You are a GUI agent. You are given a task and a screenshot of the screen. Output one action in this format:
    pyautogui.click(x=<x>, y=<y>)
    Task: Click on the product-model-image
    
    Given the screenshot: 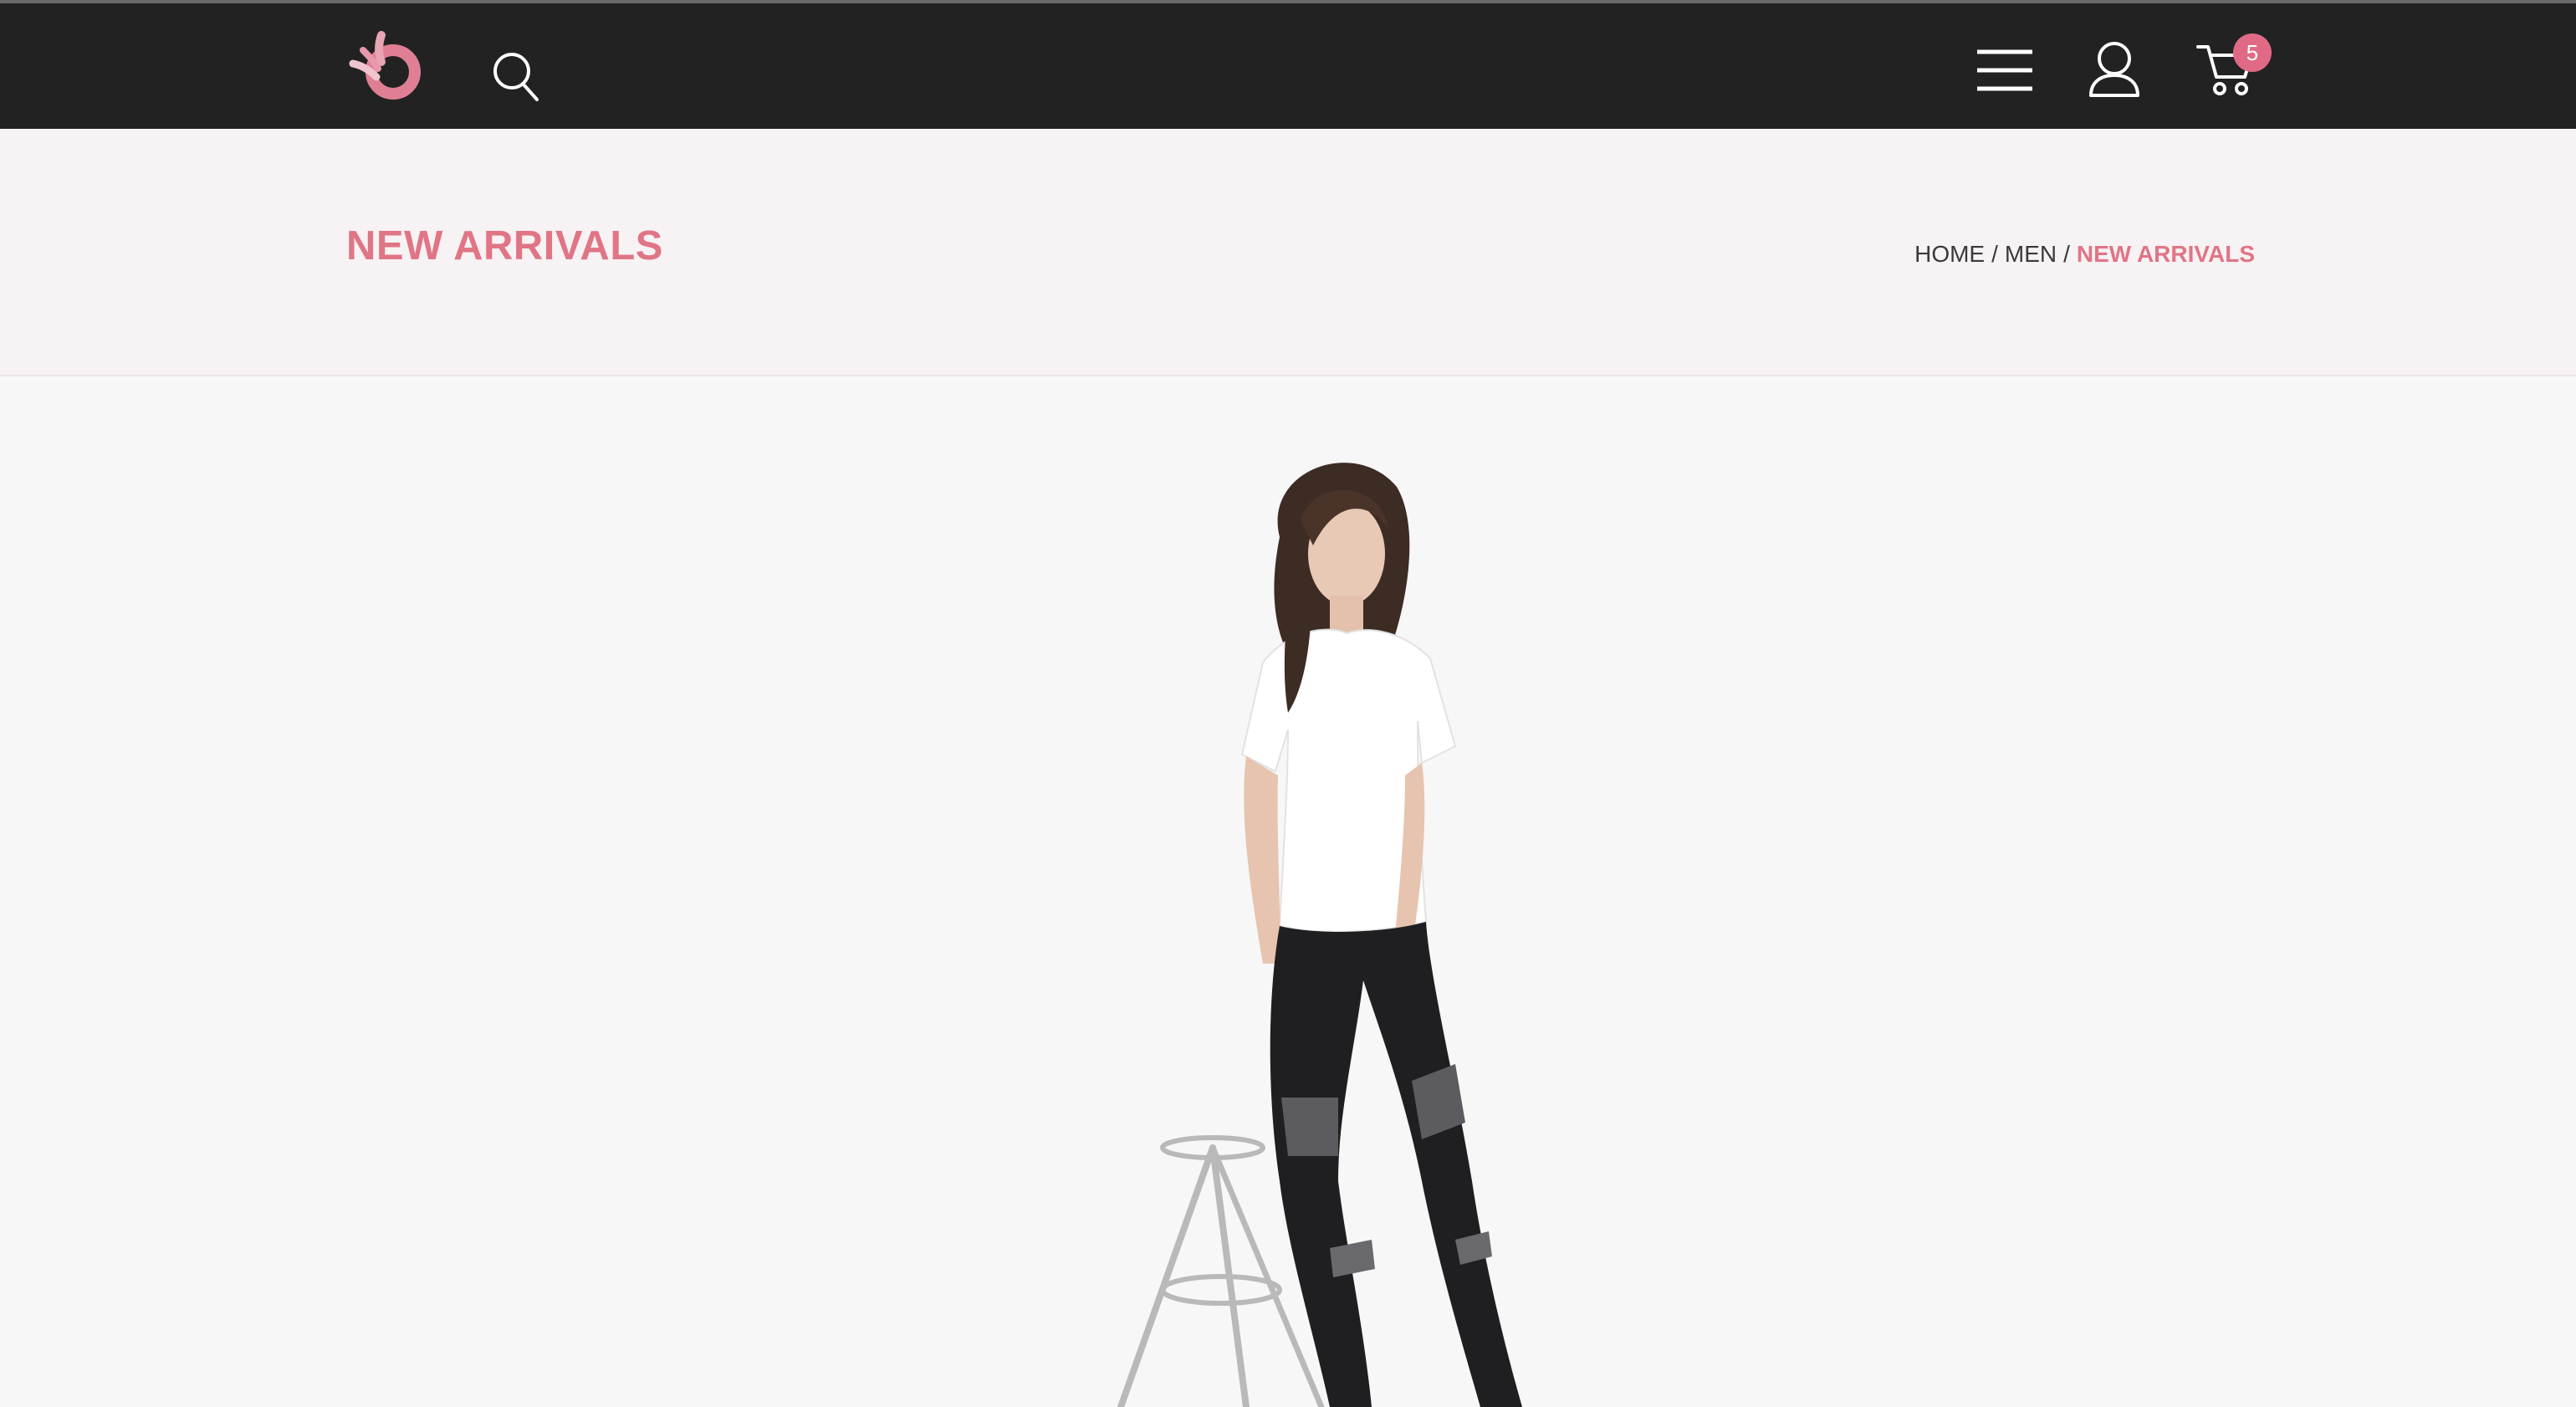 What is the action you would take?
    pyautogui.click(x=1338, y=926)
    